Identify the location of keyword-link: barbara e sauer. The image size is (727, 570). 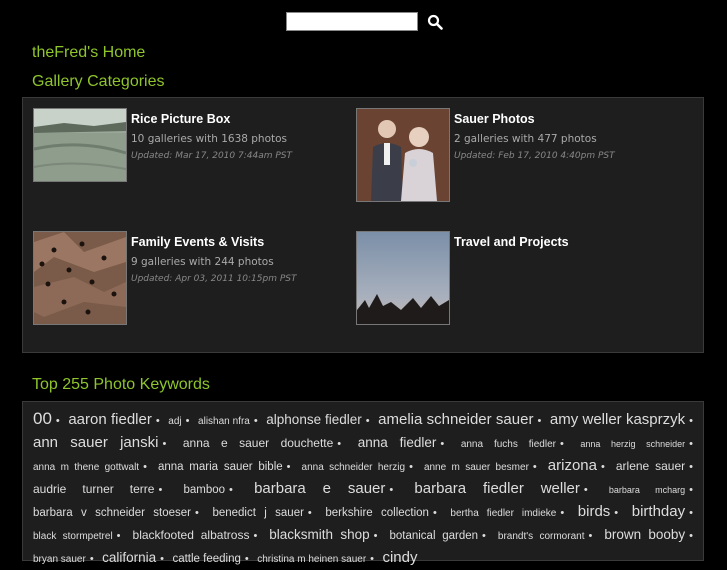
(319, 488).